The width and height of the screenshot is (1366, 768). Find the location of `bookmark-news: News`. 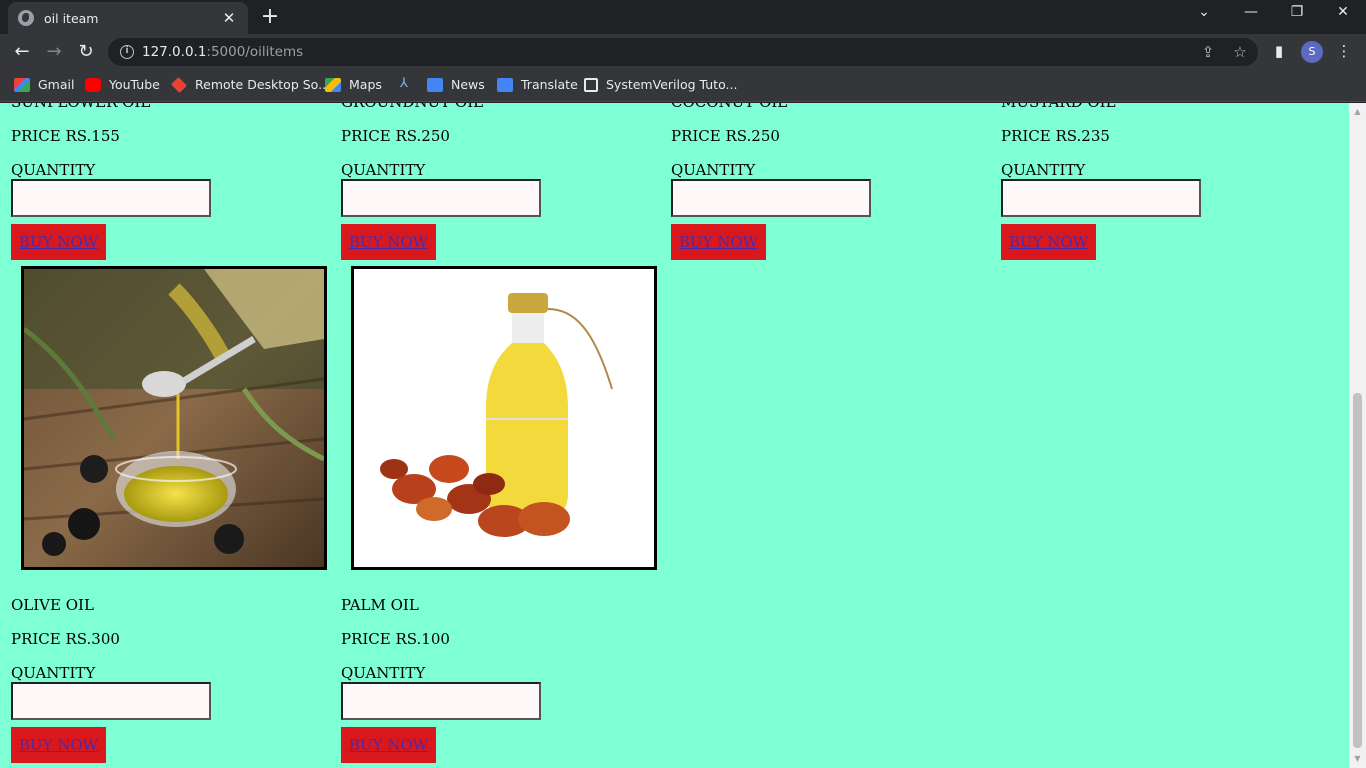

bookmark-news: News is located at coordinates (456, 84).